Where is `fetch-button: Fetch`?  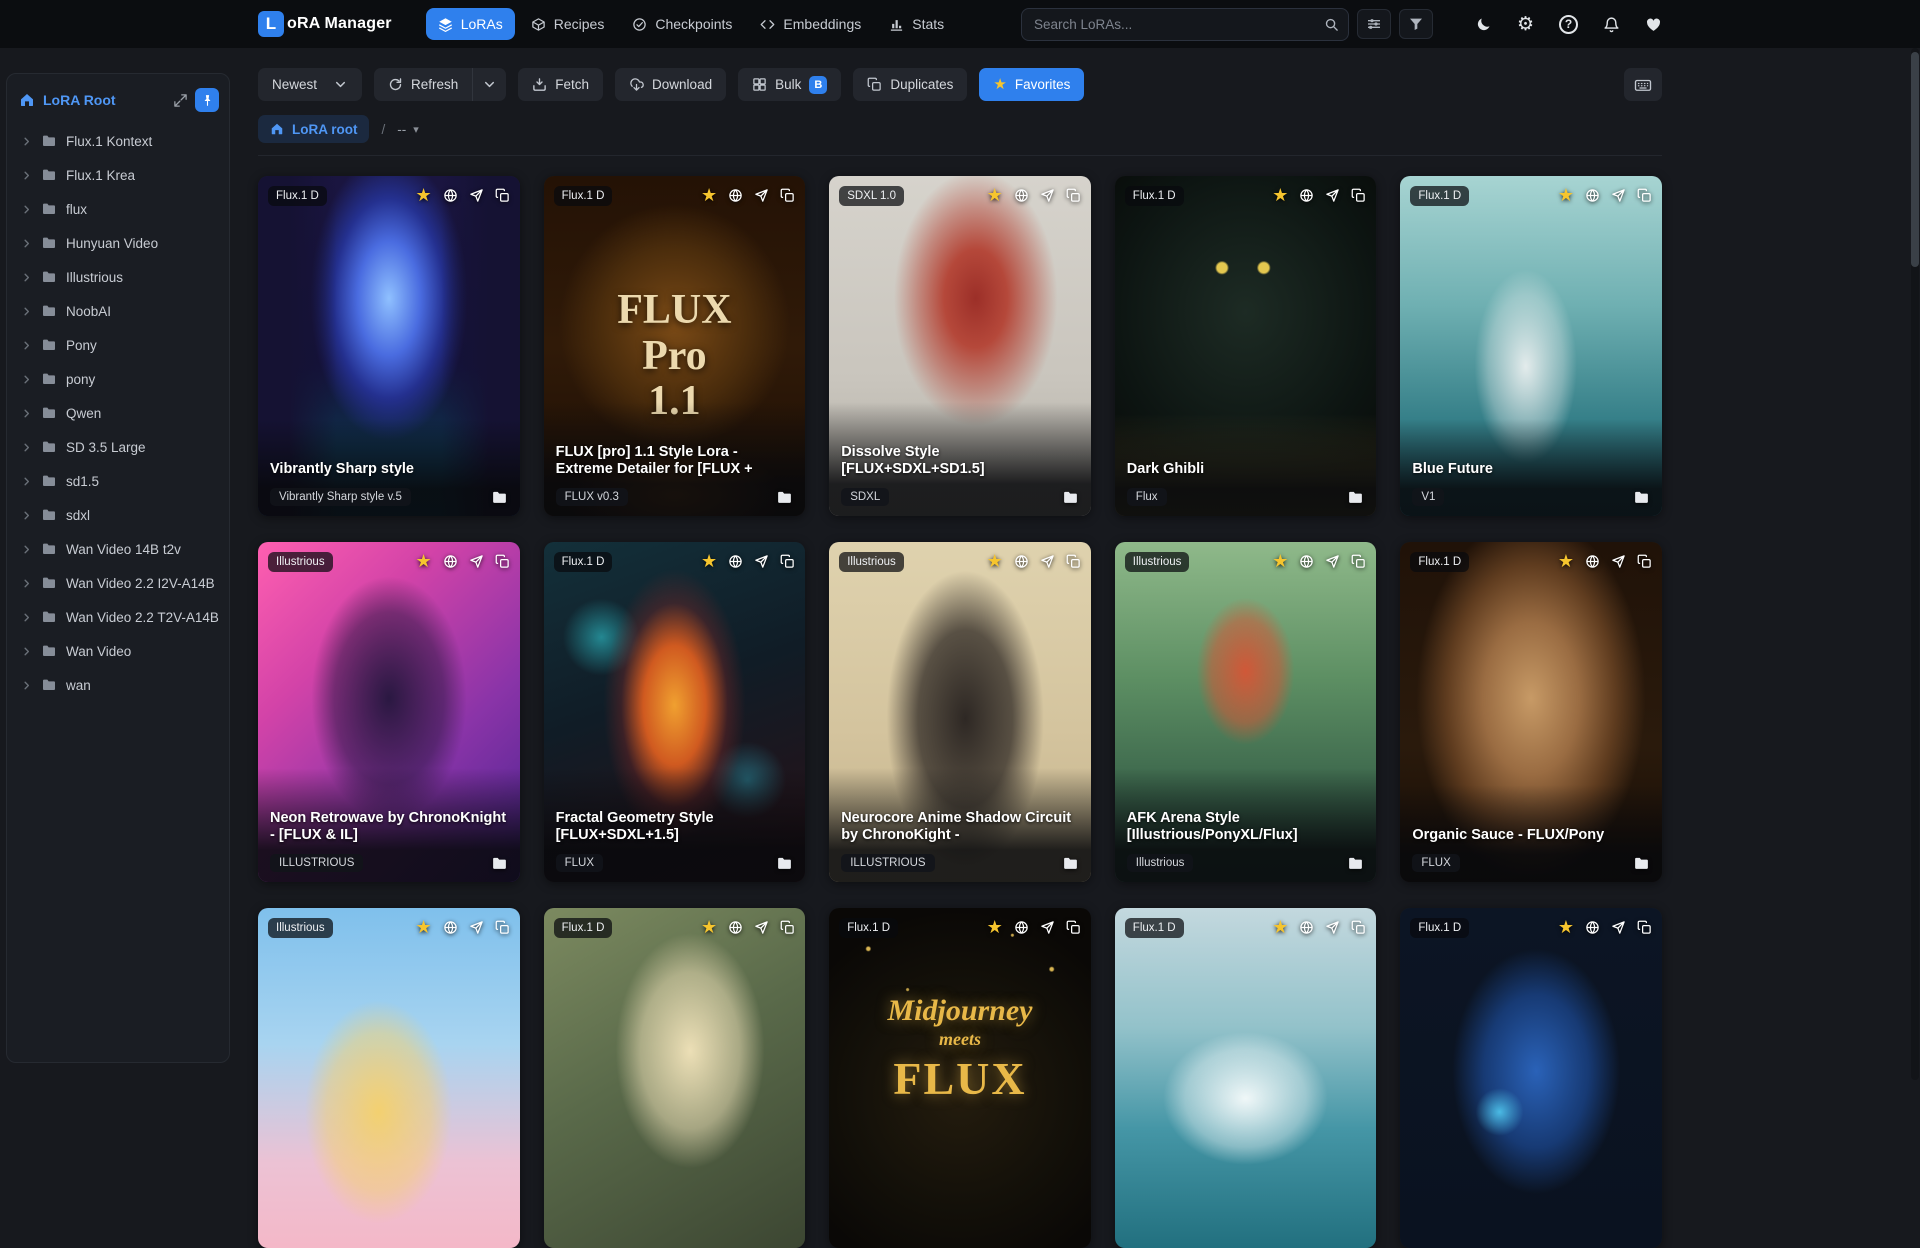
fetch-button: Fetch is located at coordinates (561, 84).